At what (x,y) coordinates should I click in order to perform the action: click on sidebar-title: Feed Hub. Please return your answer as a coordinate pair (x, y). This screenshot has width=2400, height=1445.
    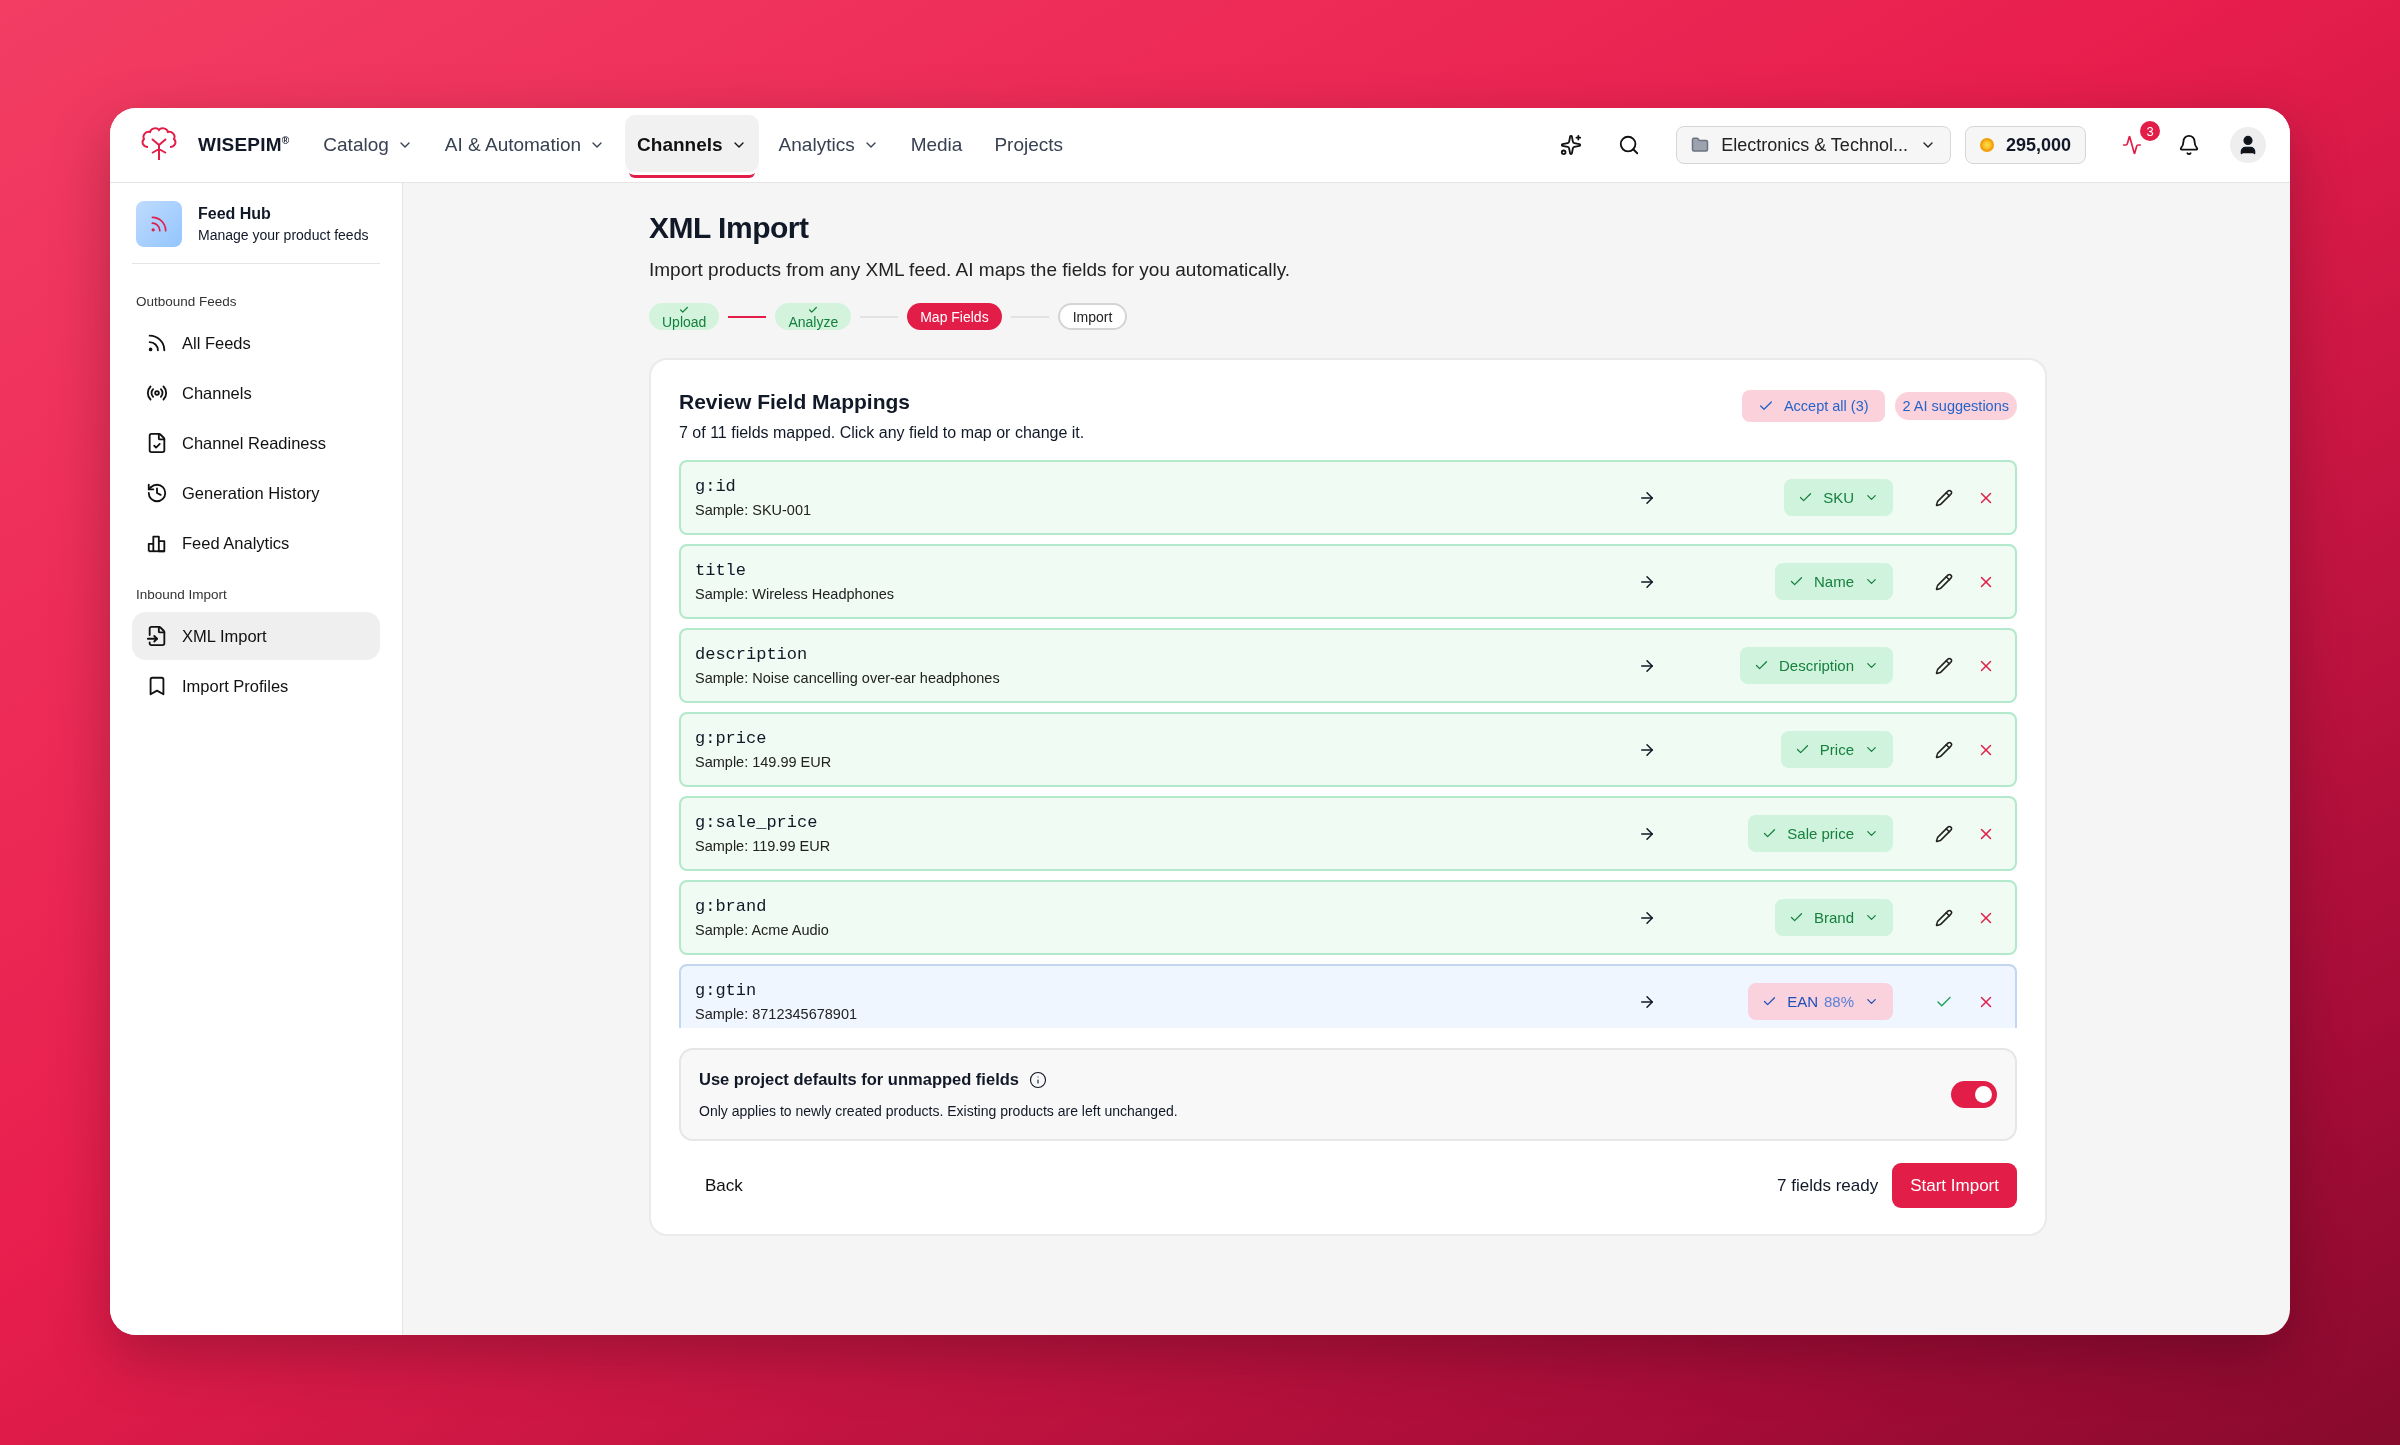
    Looking at the image, I should click on (235, 214).